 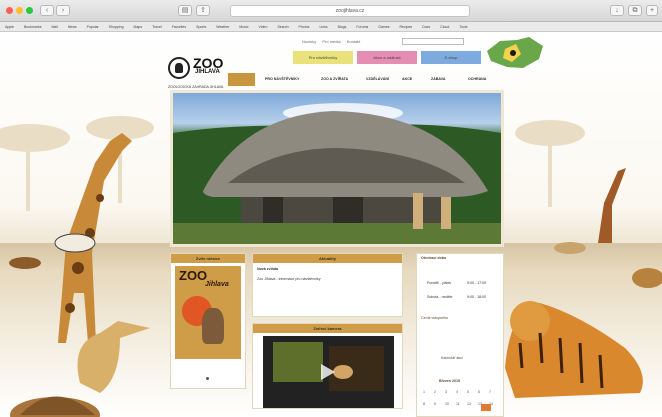 I want to click on bookmark-item: Video, so click(x=263, y=27).